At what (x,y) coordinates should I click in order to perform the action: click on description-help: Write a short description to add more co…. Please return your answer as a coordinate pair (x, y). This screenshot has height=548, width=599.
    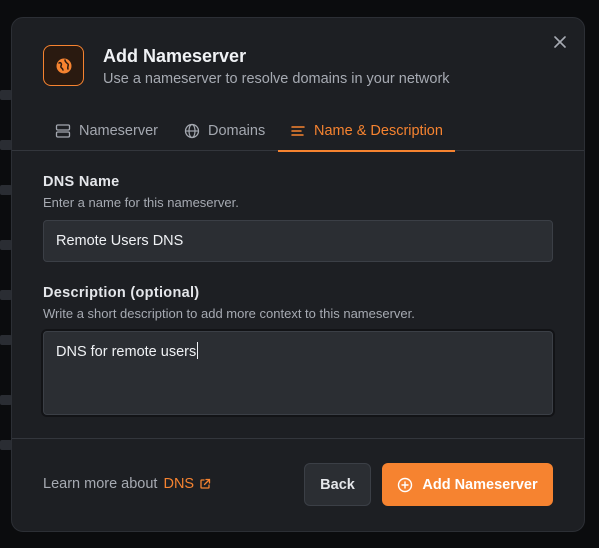
    Looking at the image, I should click on (229, 313).